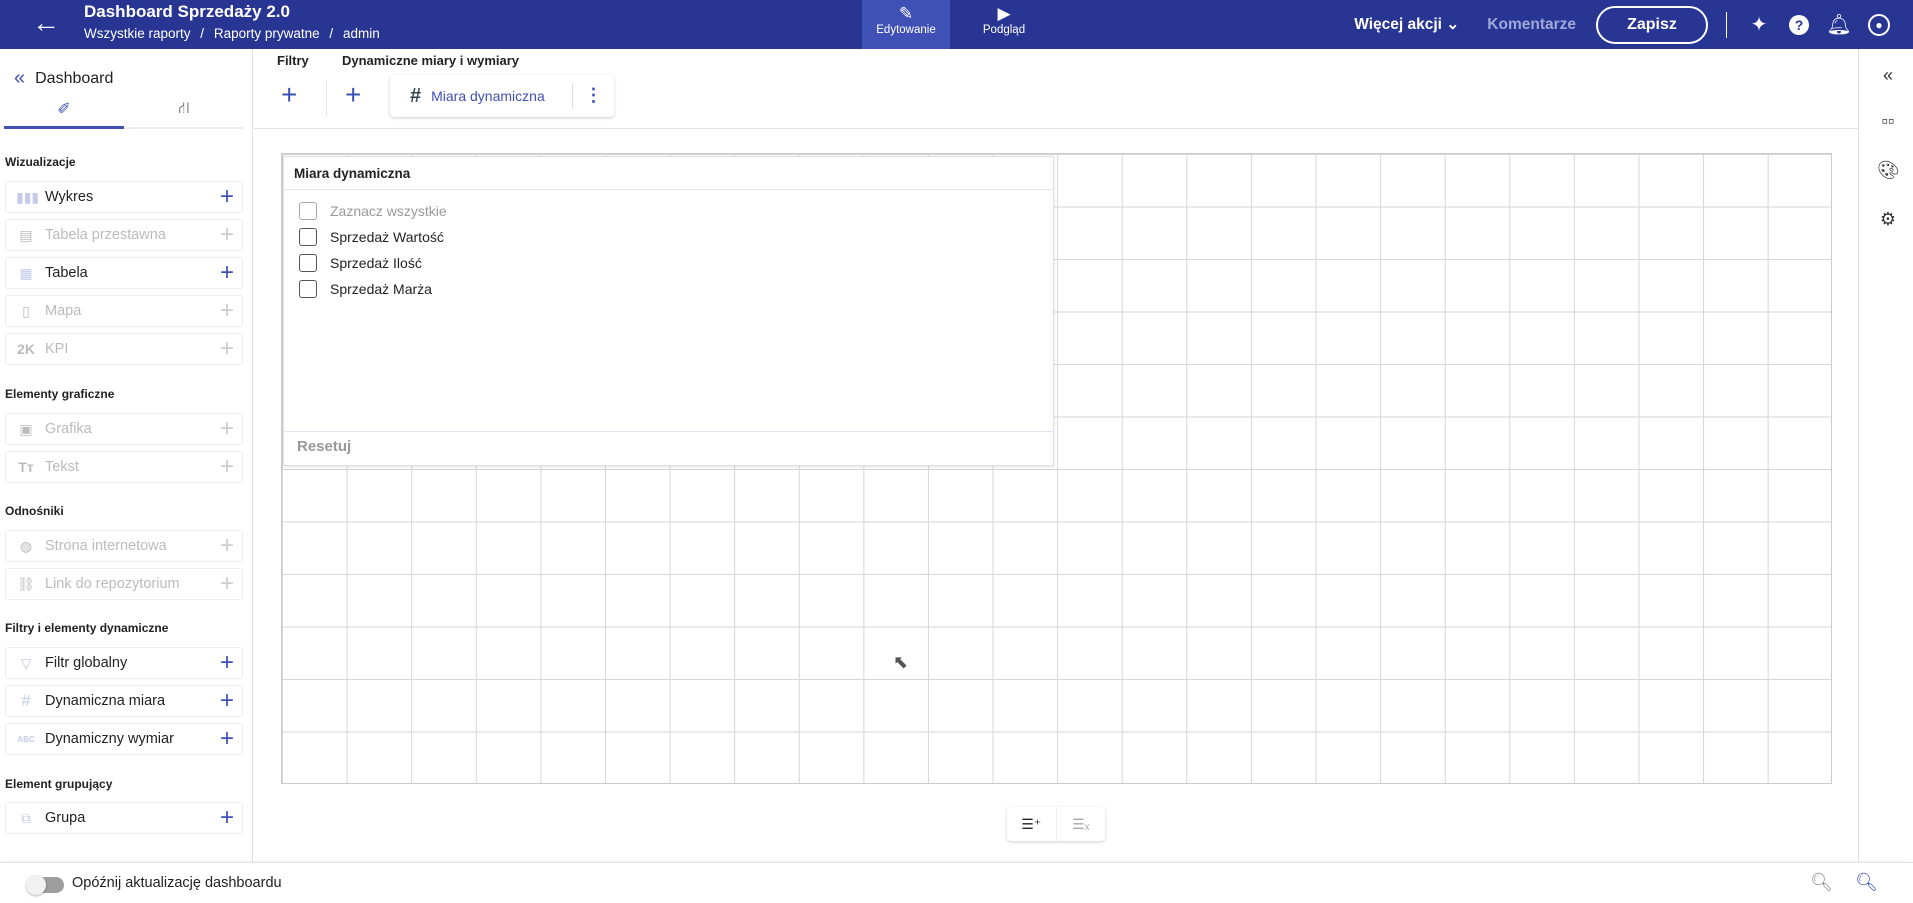 Image resolution: width=1913 pixels, height=903 pixels. I want to click on tab-structure: ⛙, so click(184, 113).